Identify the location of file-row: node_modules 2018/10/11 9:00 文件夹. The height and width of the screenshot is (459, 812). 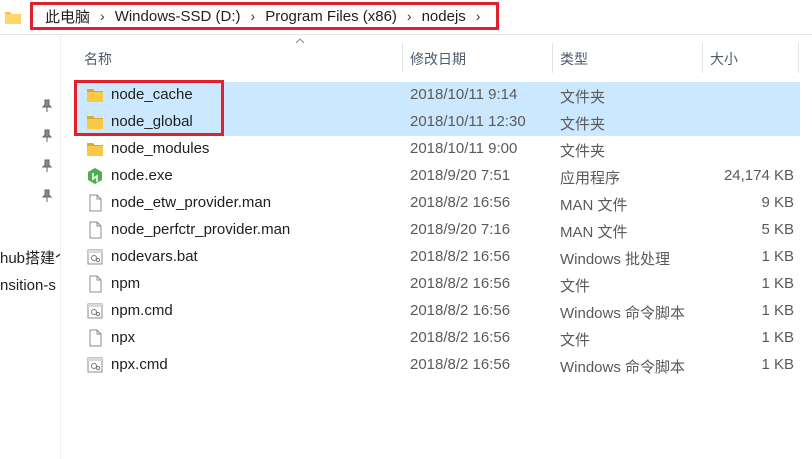
(438, 149).